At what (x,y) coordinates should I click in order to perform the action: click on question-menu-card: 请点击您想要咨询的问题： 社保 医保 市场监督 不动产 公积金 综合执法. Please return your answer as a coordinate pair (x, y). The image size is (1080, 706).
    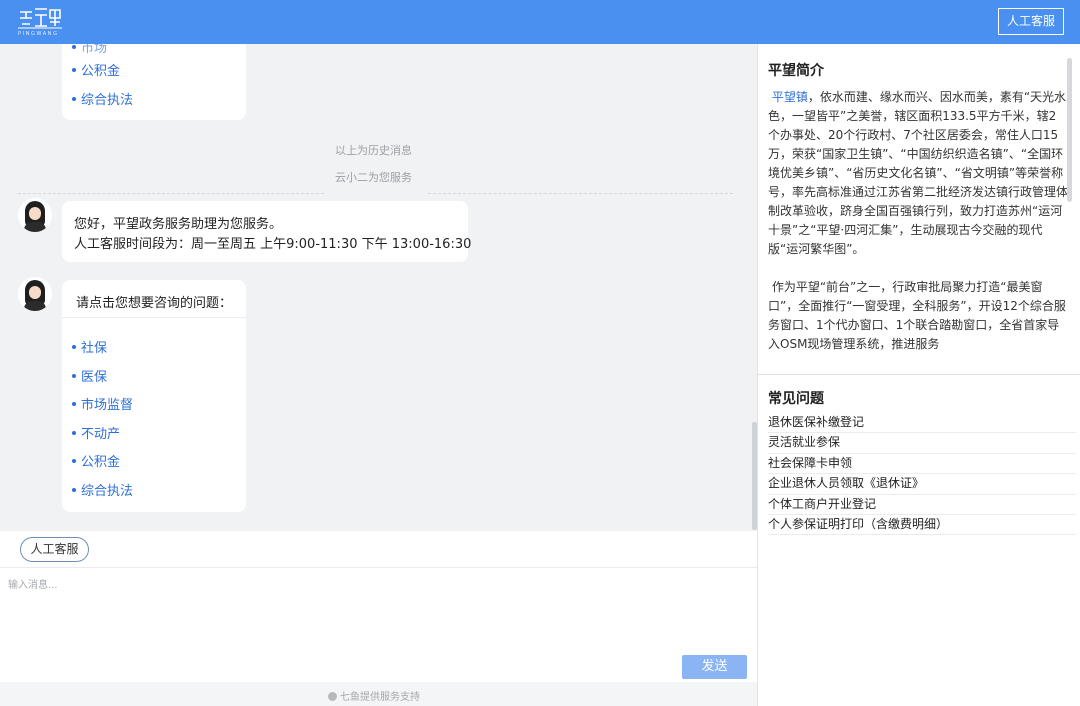
    Looking at the image, I should click on (154, 396).